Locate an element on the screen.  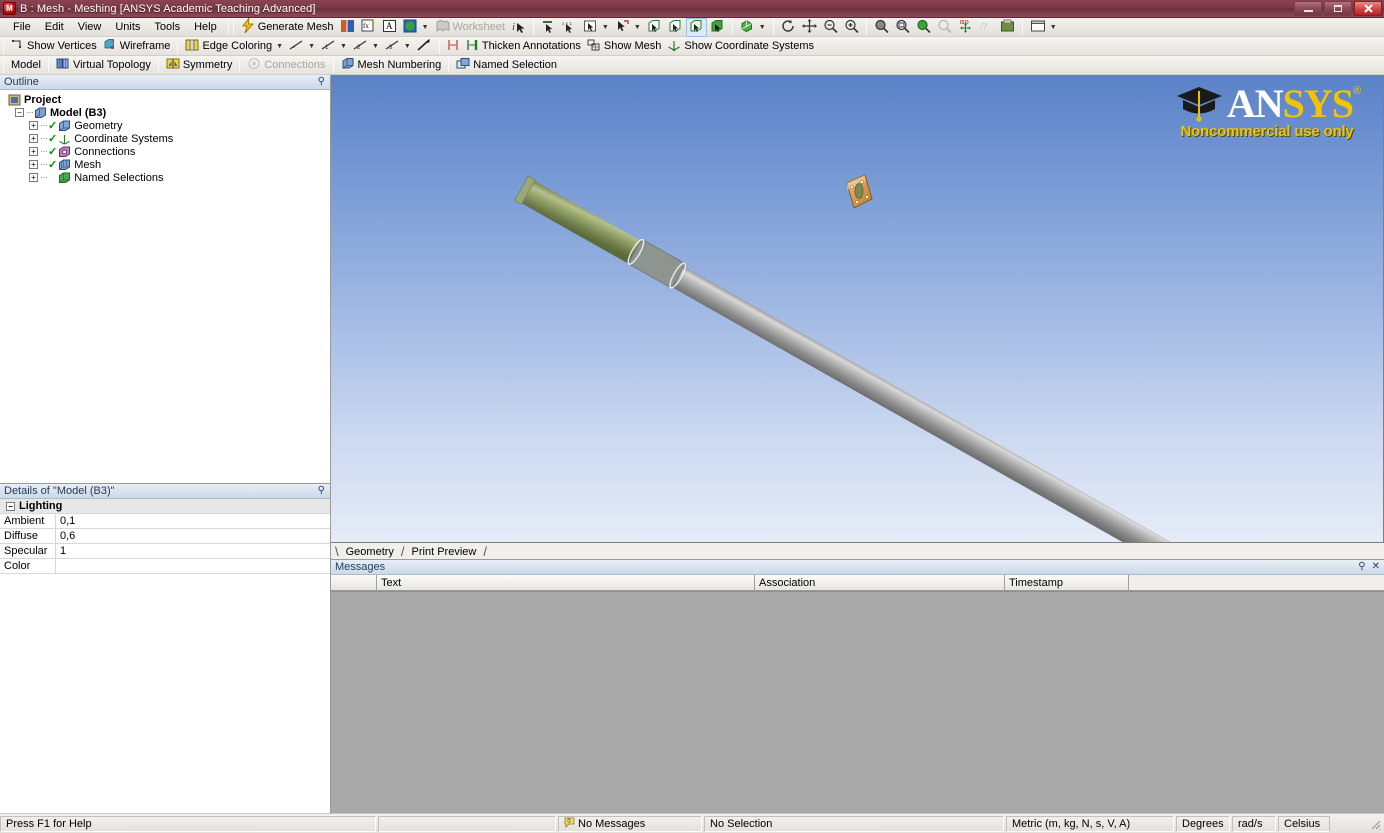
tree-node-geometry: + ··· ✓ Geometry is located at coordinates (165, 125).